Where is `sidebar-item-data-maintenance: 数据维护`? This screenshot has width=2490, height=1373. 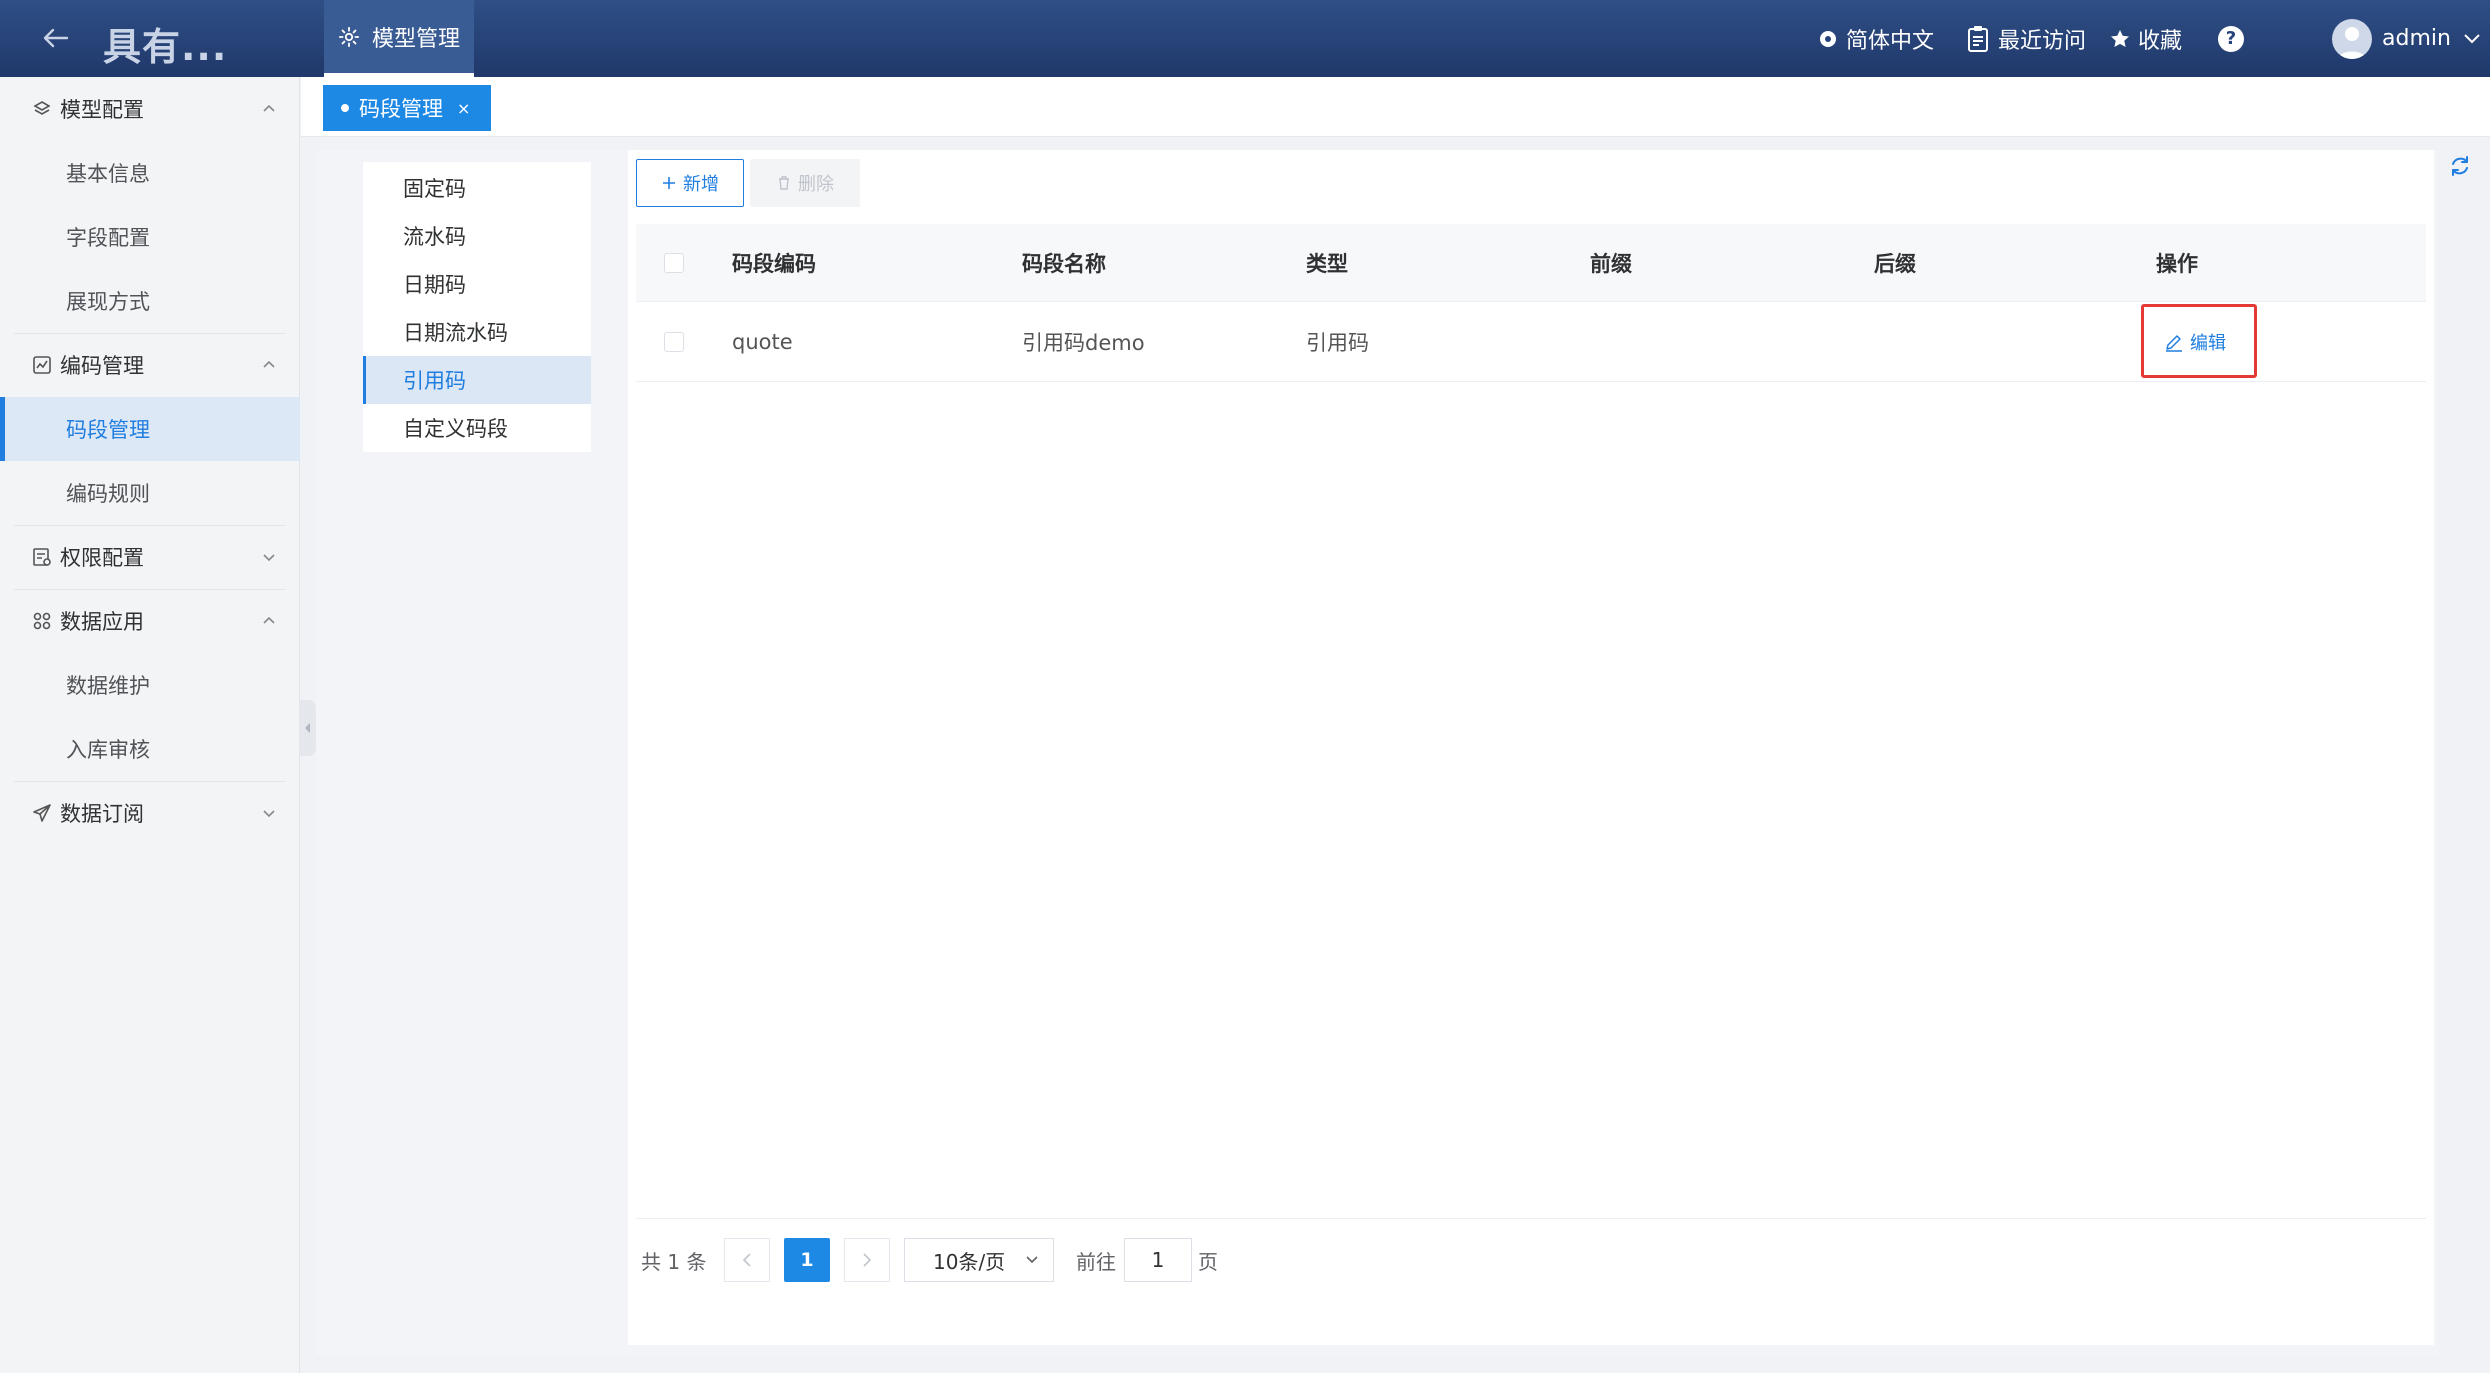
sidebar-item-data-maintenance: 数据维护 is located at coordinates (150, 685).